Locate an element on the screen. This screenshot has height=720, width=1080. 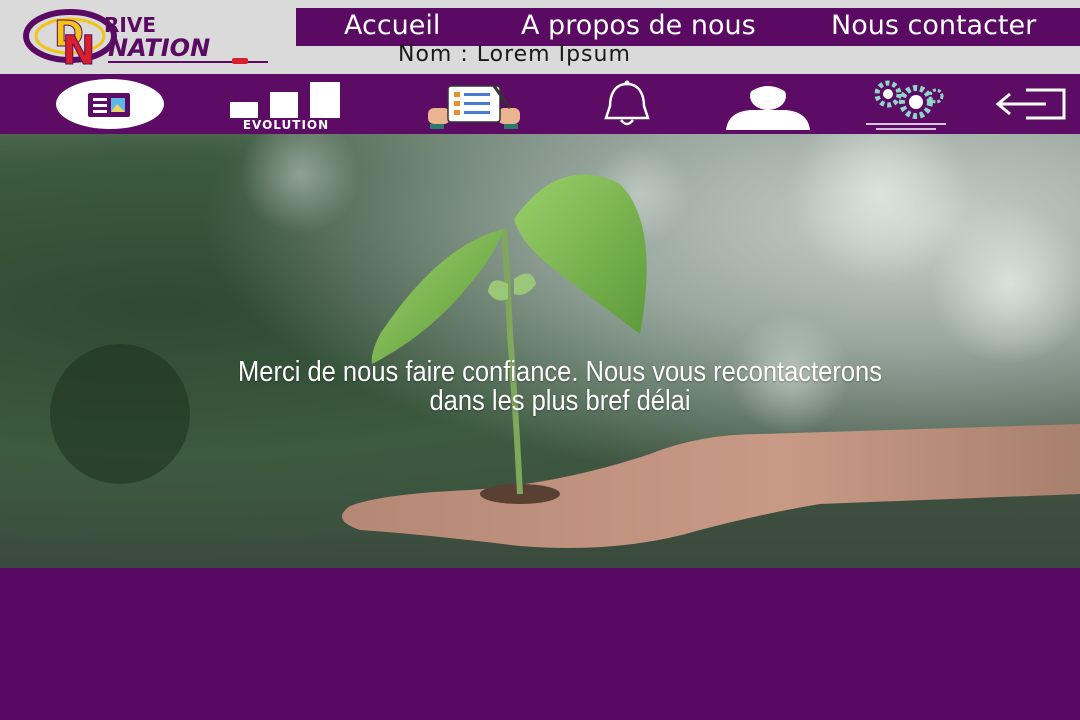
toolbar-news-button is located at coordinates (110, 104).